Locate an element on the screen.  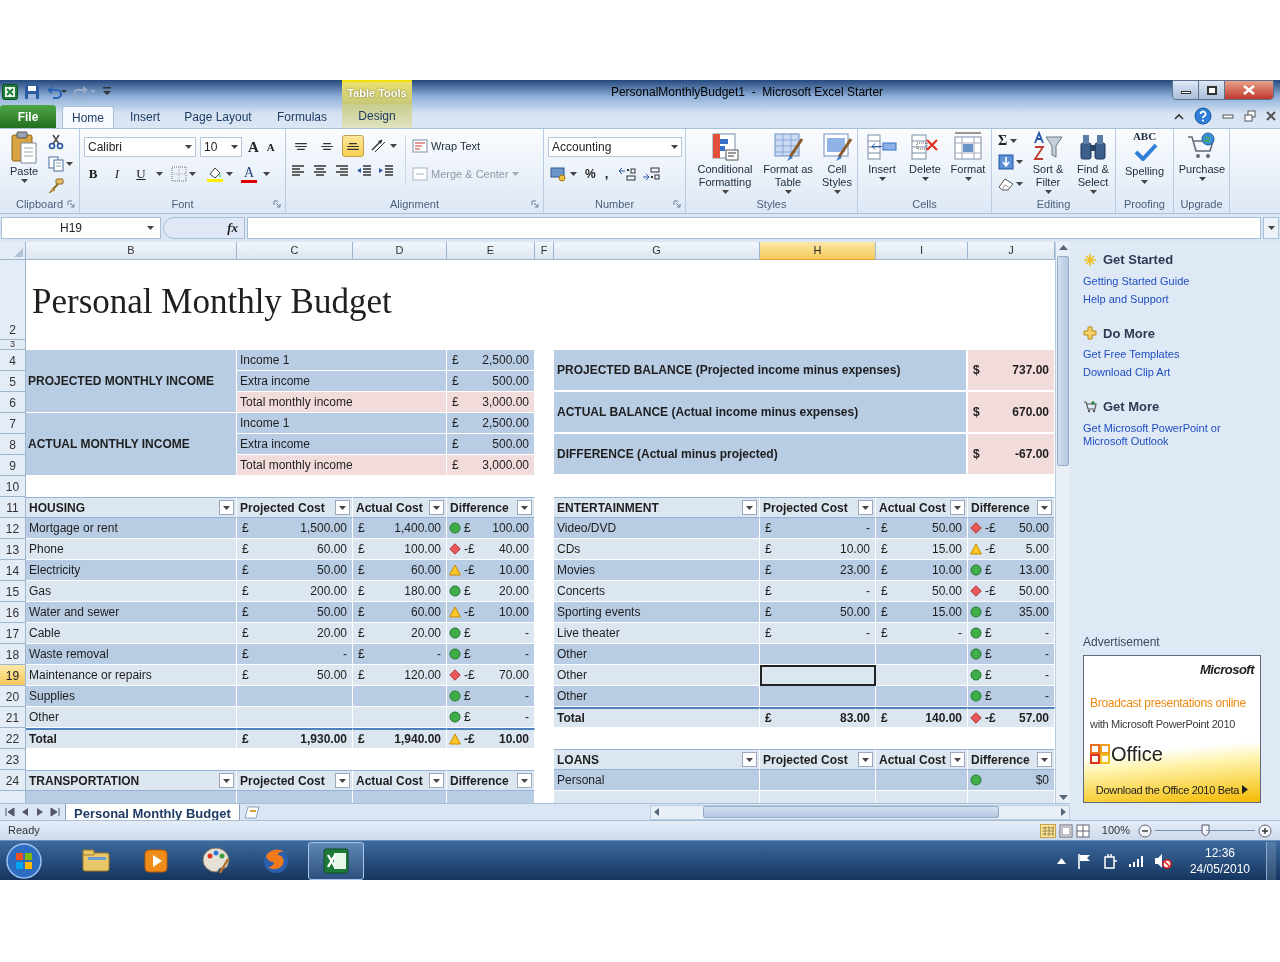
ribbon-button: Paste is located at coordinates (24, 157).